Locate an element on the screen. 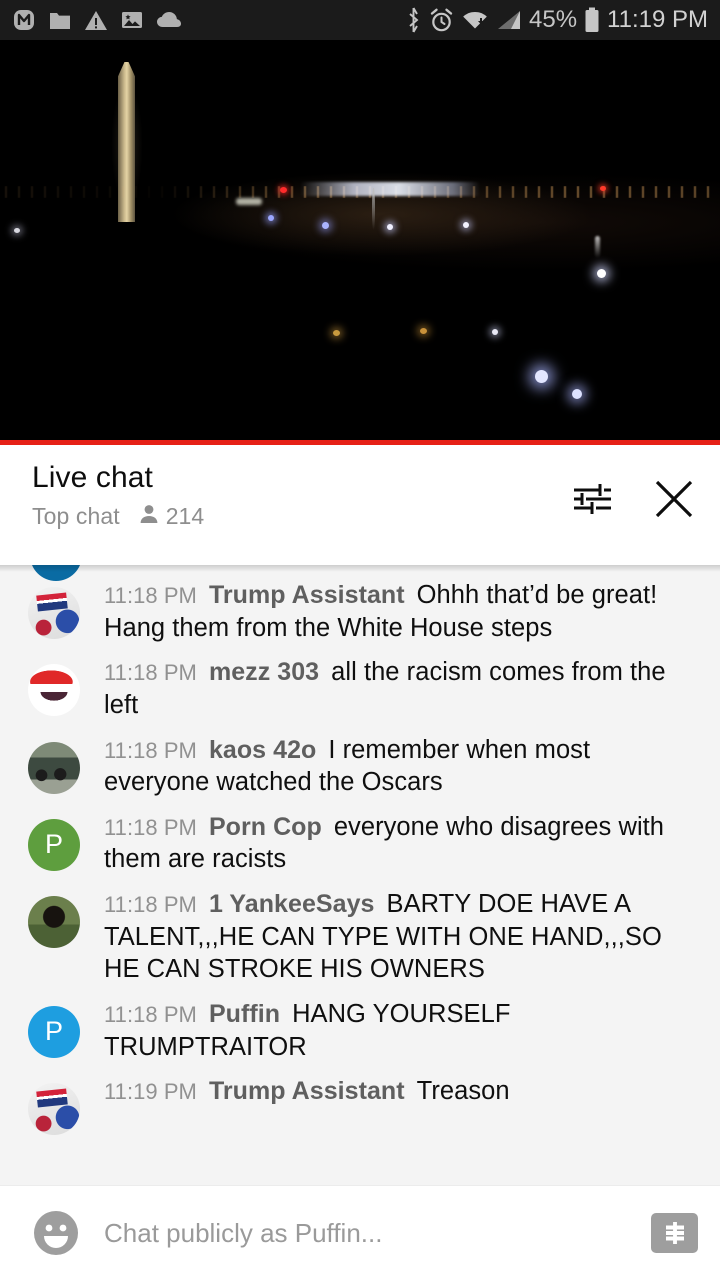 The image size is (720, 1280). chat-input is located at coordinates (372, 1233).